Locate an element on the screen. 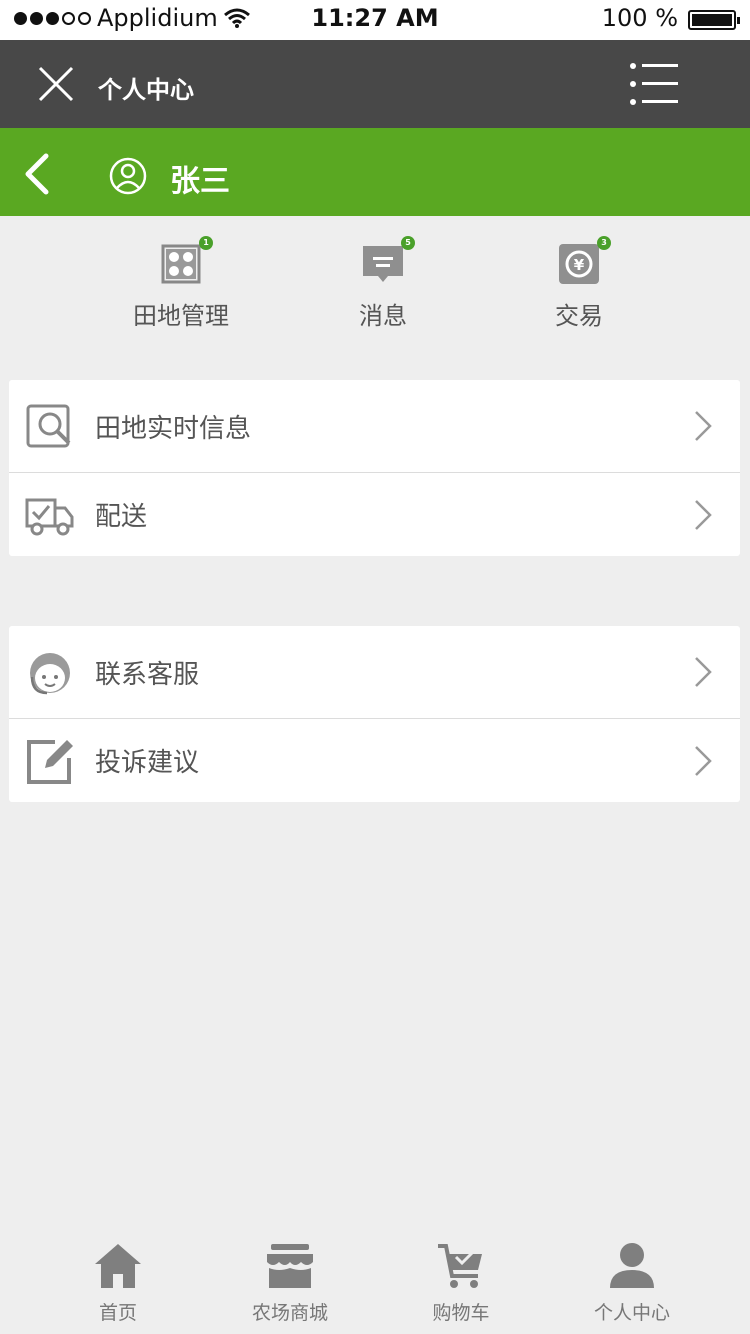 The height and width of the screenshot is (1334, 750). edit-feedback-icon is located at coordinates (50, 761).